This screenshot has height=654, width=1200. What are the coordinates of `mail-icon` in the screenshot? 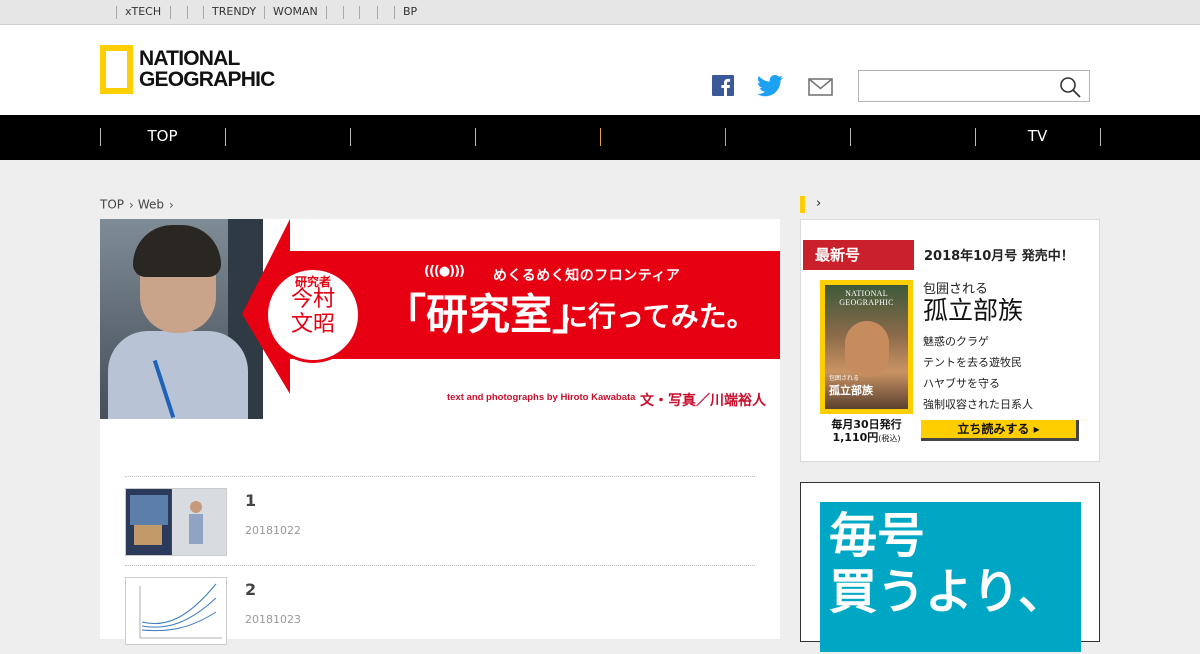 It's located at (820, 87).